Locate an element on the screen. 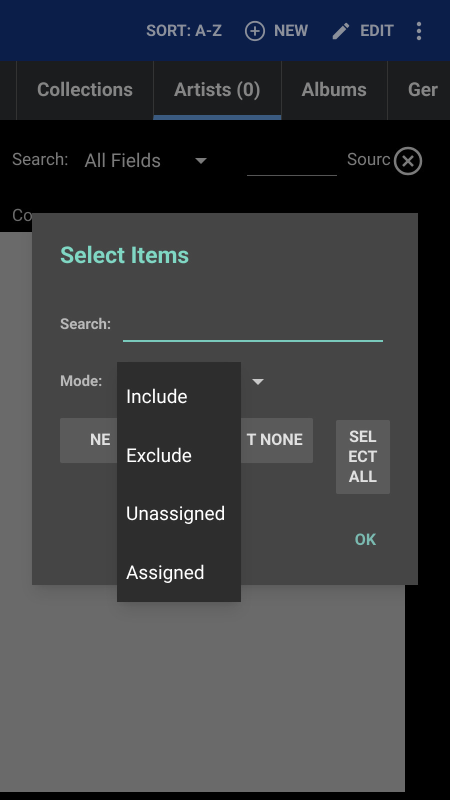 This screenshot has width=450, height=800. source-label: Sourc is located at coordinates (369, 160).